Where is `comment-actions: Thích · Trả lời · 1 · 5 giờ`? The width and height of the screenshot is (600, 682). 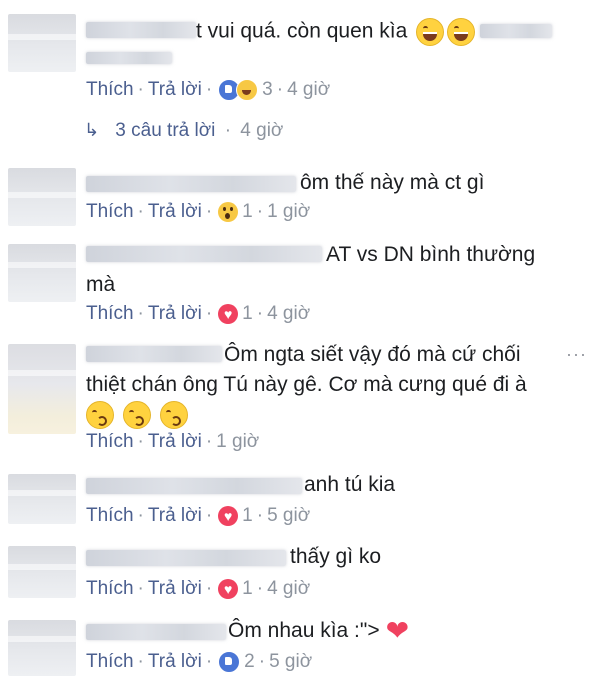
comment-actions: Thích · Trả lời · 1 · 5 giờ is located at coordinates (198, 516).